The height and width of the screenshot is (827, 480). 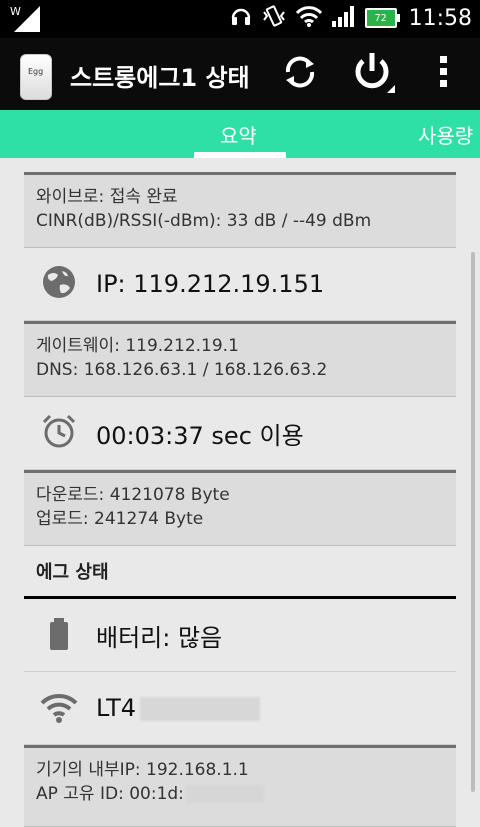 What do you see at coordinates (137, 346) in the screenshot?
I see `gateway: 게이트웨이: 119.212.19.1` at bounding box center [137, 346].